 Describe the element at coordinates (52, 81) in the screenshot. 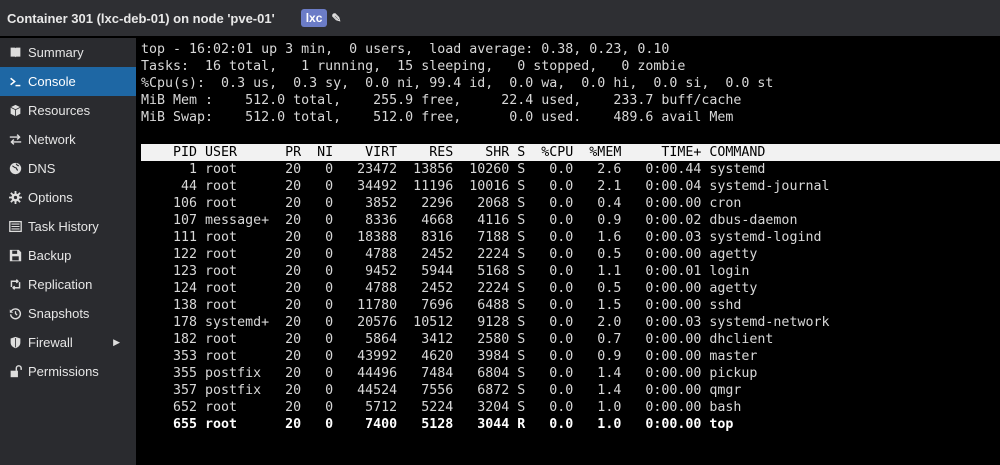

I see `sidebar-item-label: Console` at that location.